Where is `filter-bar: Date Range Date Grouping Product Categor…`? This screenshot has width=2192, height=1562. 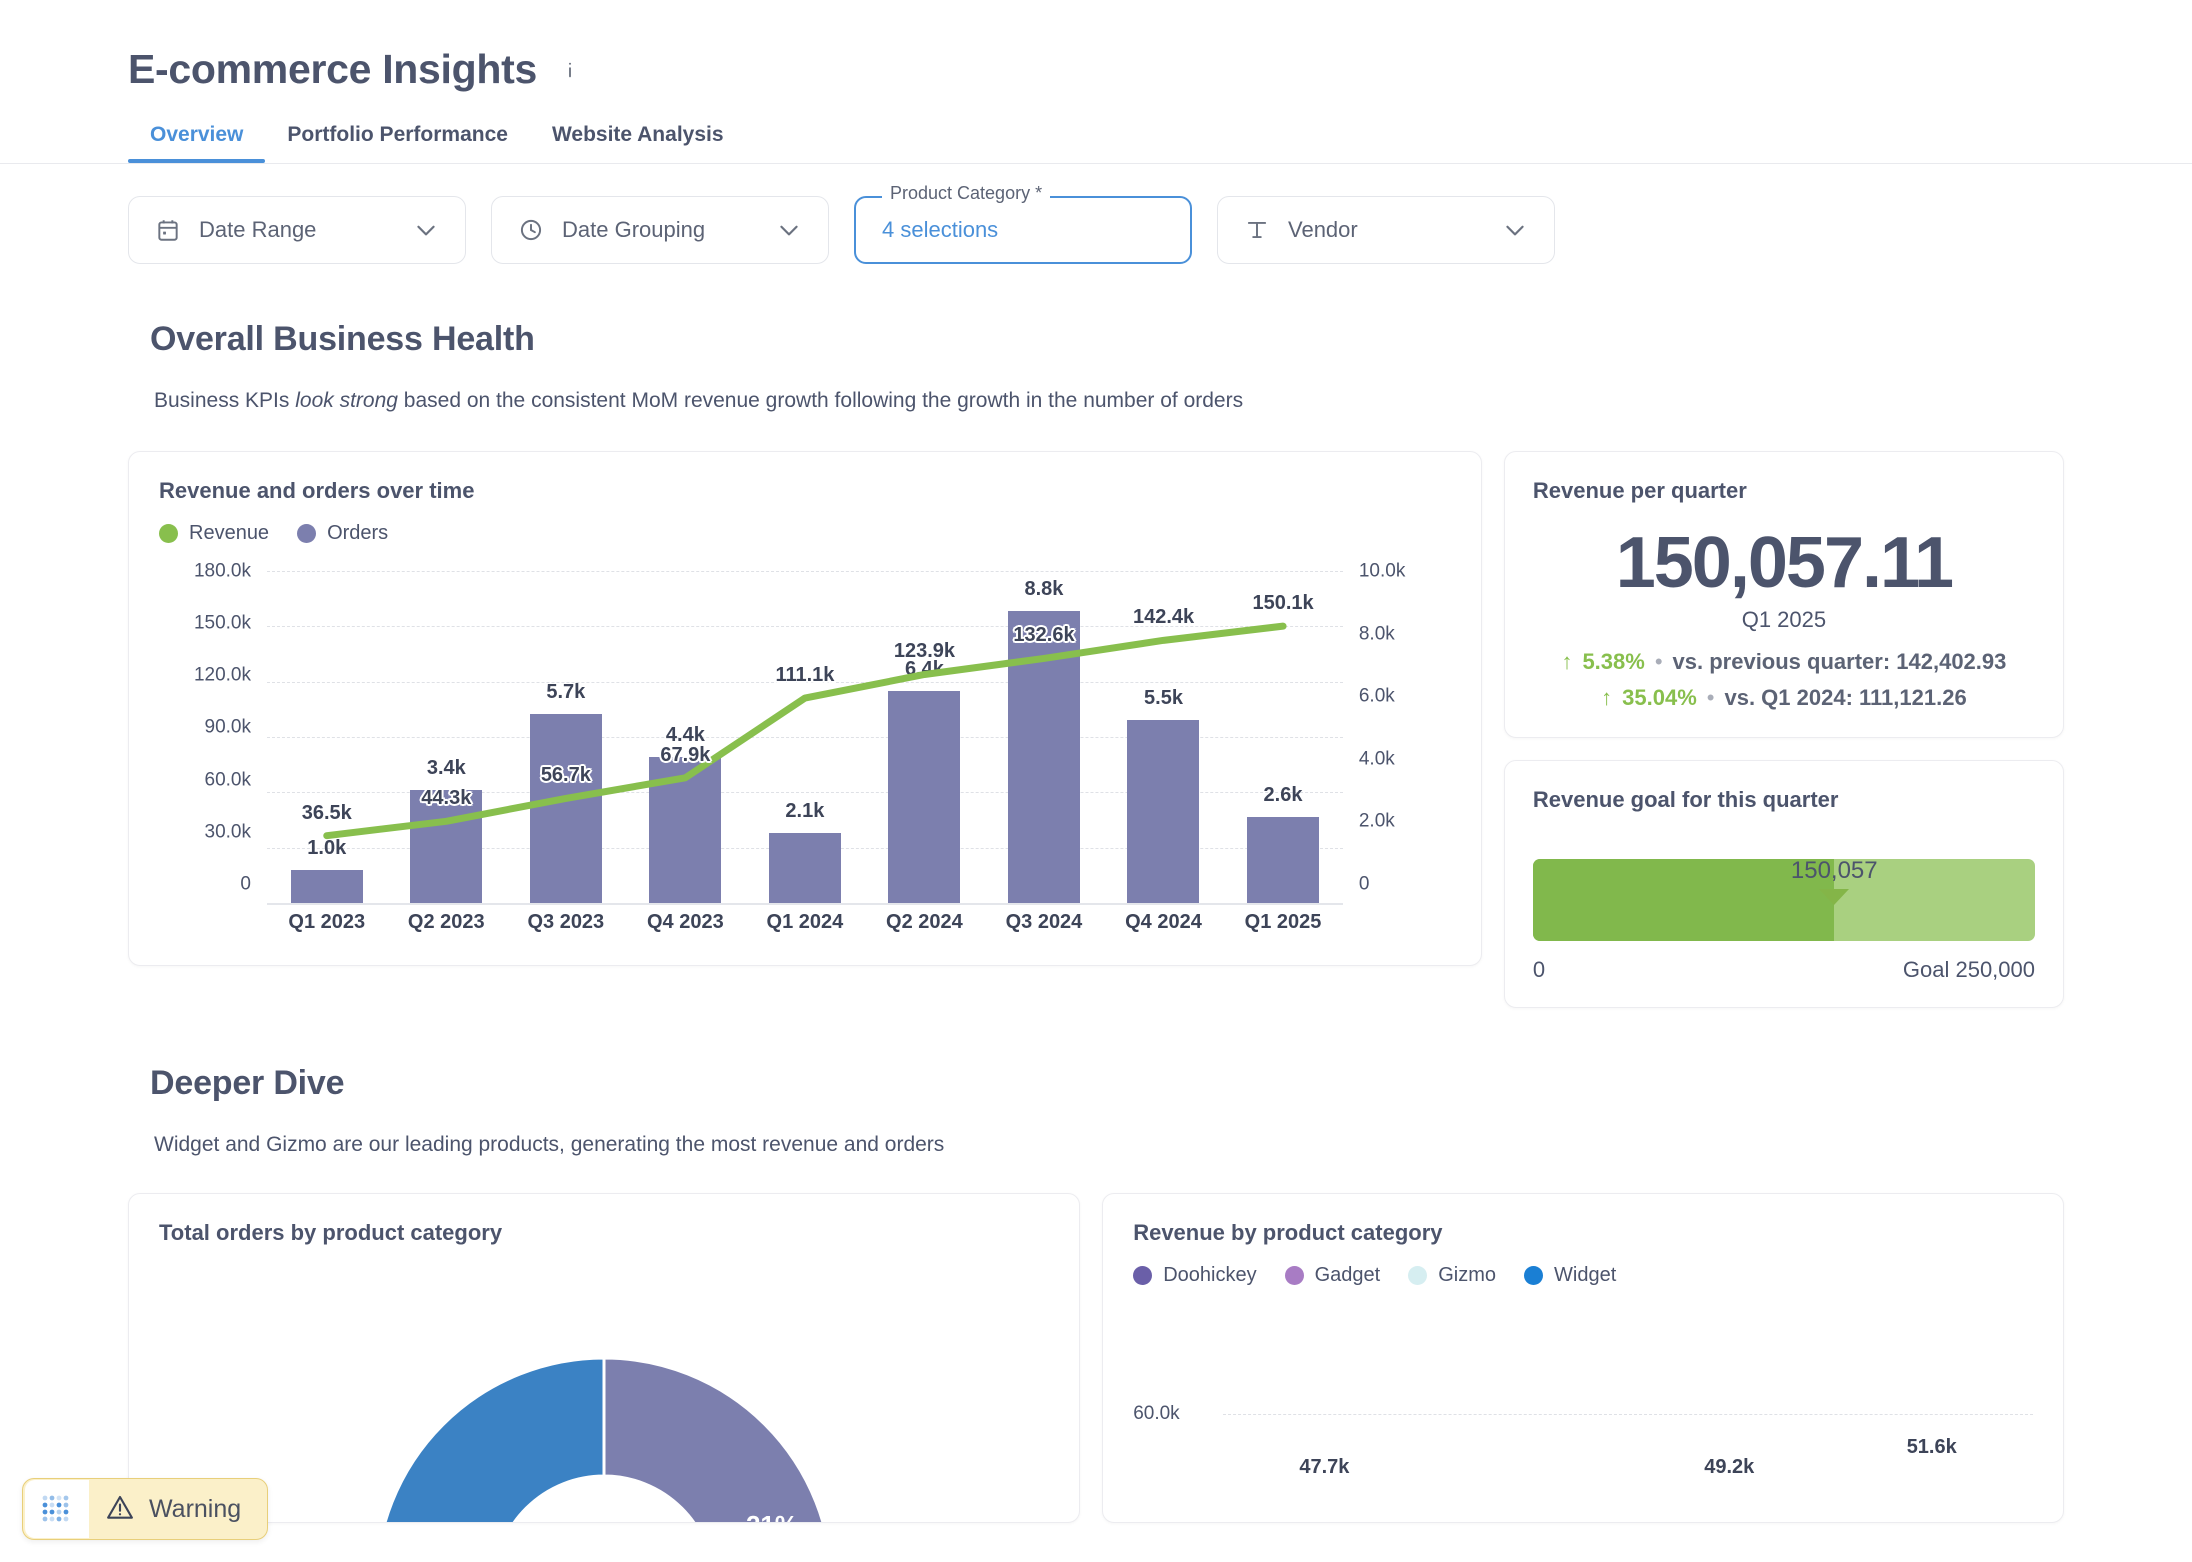
filter-bar: Date Range Date Grouping Product Categor… is located at coordinates (1096, 214).